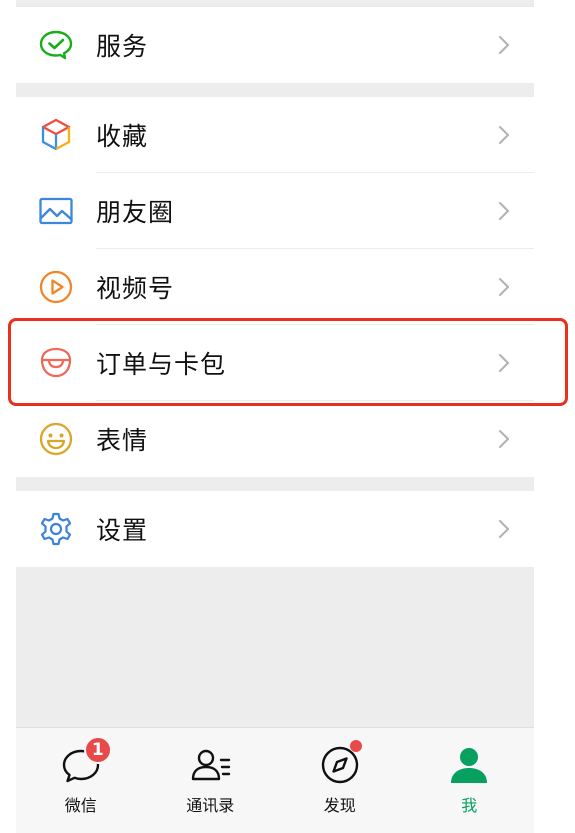 This screenshot has width=575, height=833. I want to click on orders-cards-icon, so click(56, 363).